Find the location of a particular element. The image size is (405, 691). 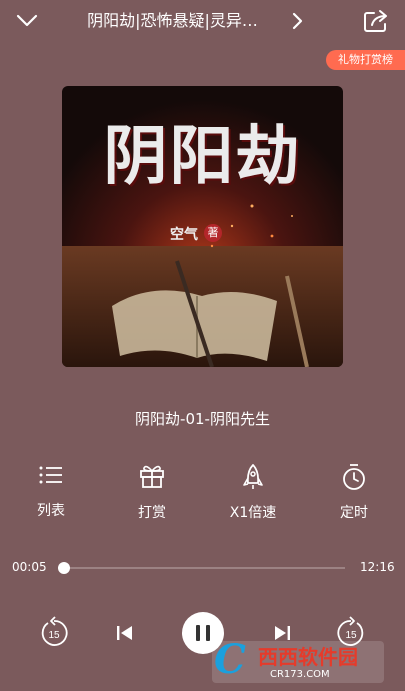

forward-seconds: 15 is located at coordinates (351, 635).